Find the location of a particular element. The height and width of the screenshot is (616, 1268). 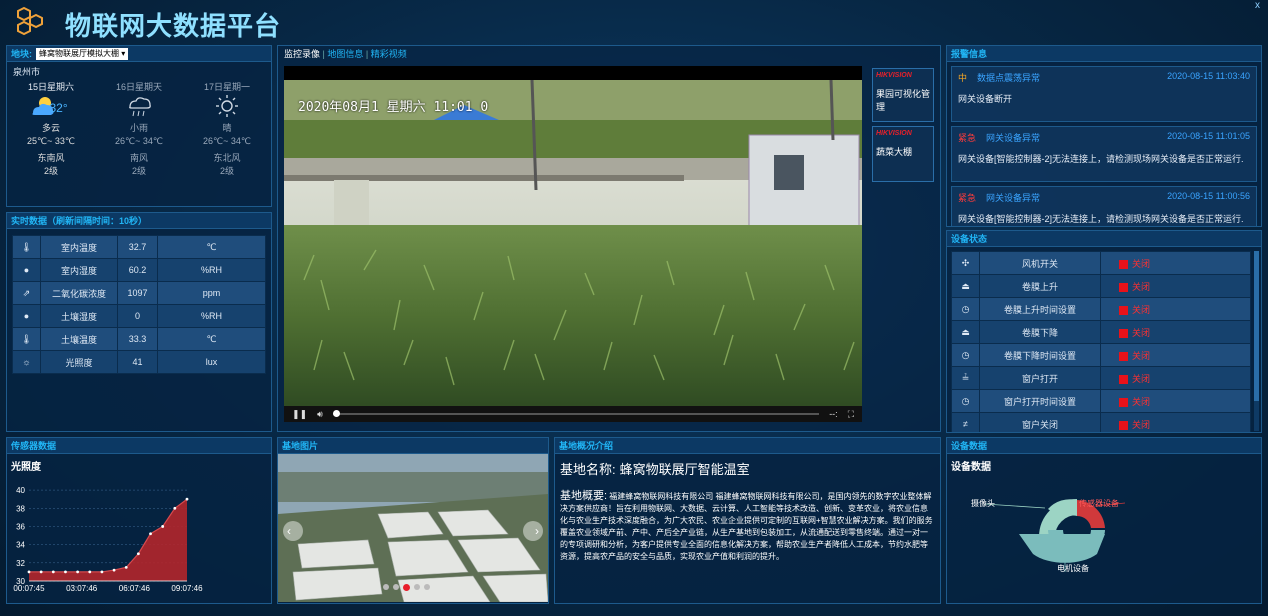

next-photo-icon: › is located at coordinates (537, 531).